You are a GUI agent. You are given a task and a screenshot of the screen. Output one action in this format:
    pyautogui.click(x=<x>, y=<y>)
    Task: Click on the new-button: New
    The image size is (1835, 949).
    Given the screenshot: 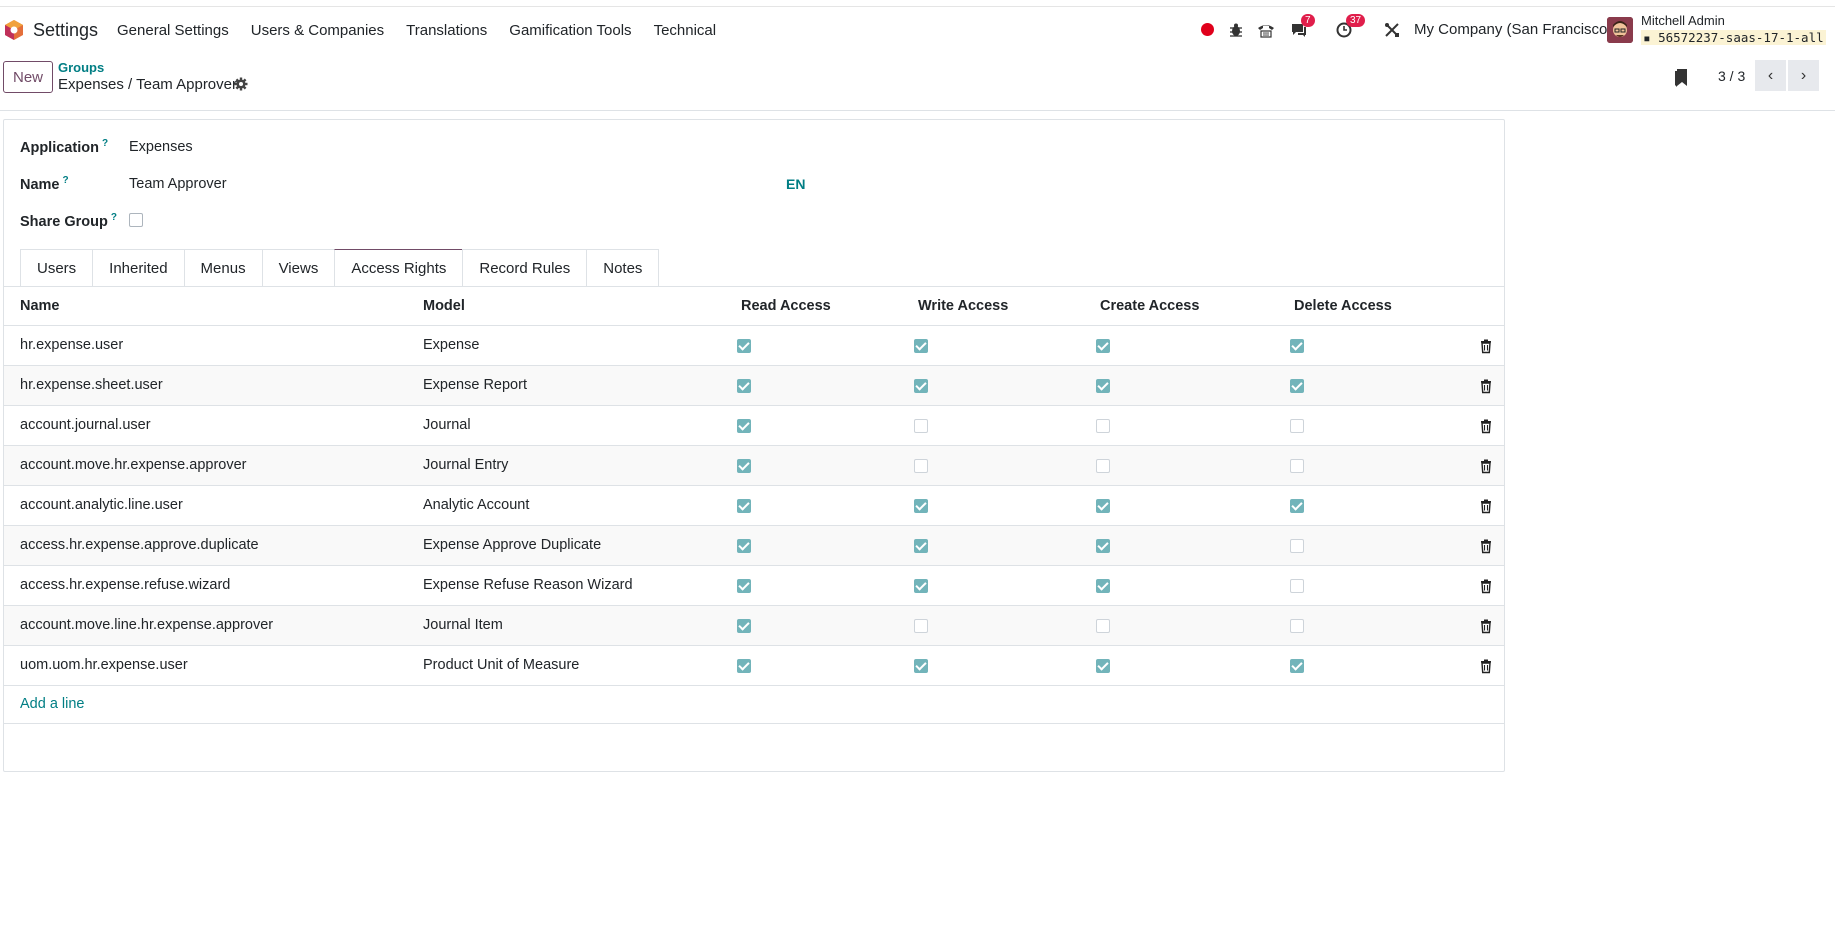 What is the action you would take?
    pyautogui.click(x=28, y=77)
    